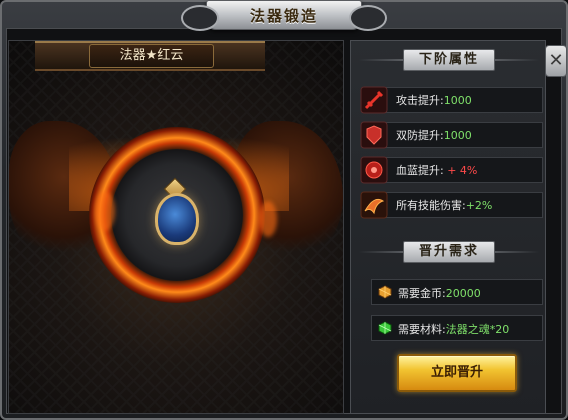 The width and height of the screenshot is (568, 420). I want to click on close-button: ✕, so click(556, 61).